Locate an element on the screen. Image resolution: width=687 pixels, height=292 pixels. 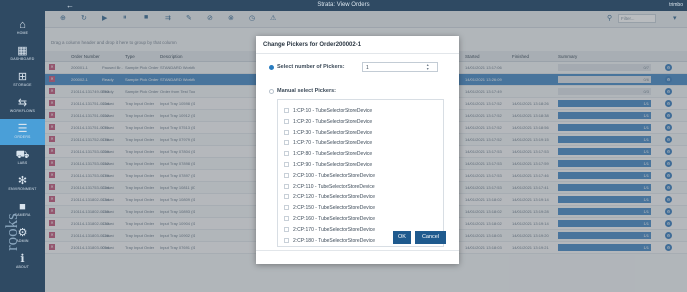
sidebar-item-labs: ⛟ LABS is located at coordinates (22, 158).